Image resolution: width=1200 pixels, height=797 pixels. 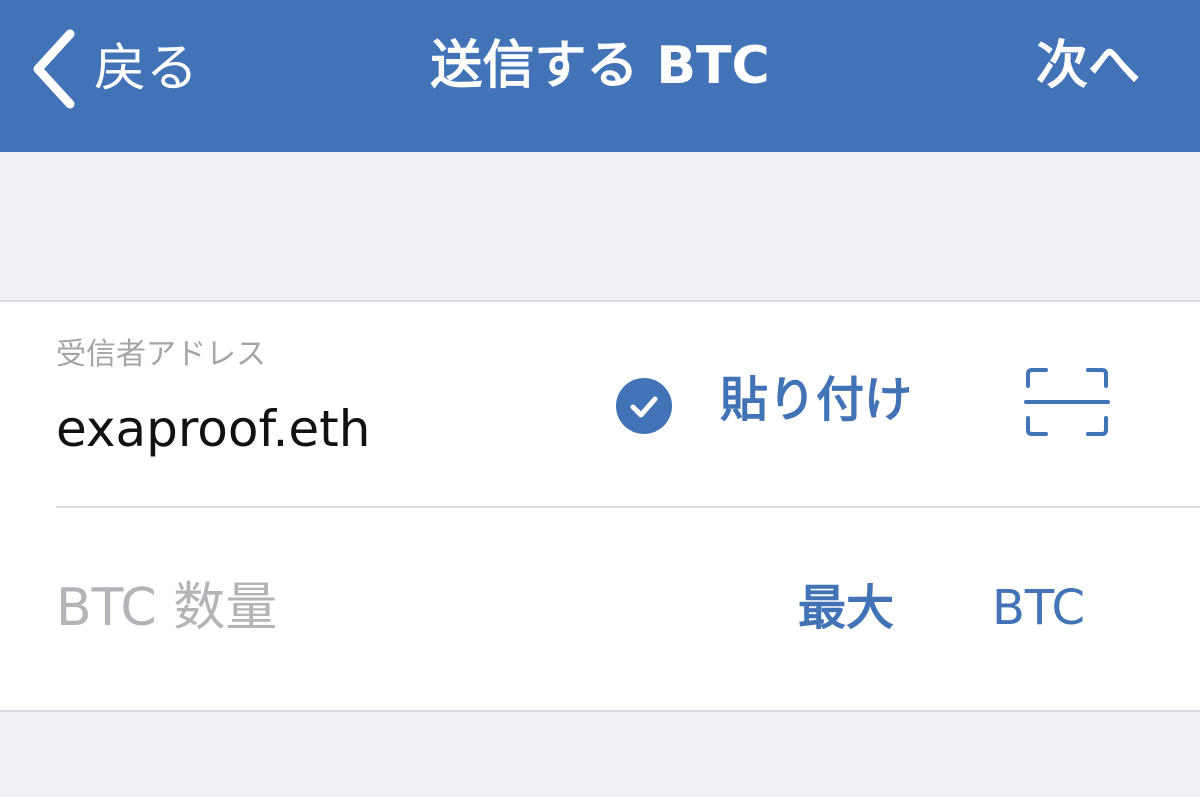 What do you see at coordinates (1088, 66) in the screenshot?
I see `next-button: 次へ` at bounding box center [1088, 66].